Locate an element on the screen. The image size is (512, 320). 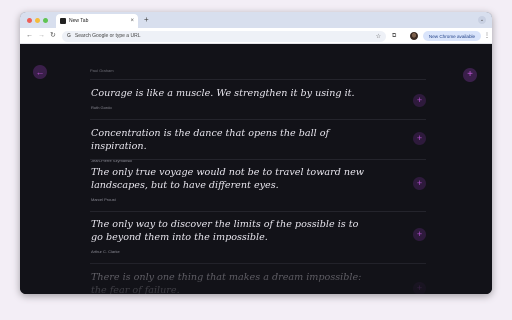
google-icon: G is located at coordinates (69, 36).